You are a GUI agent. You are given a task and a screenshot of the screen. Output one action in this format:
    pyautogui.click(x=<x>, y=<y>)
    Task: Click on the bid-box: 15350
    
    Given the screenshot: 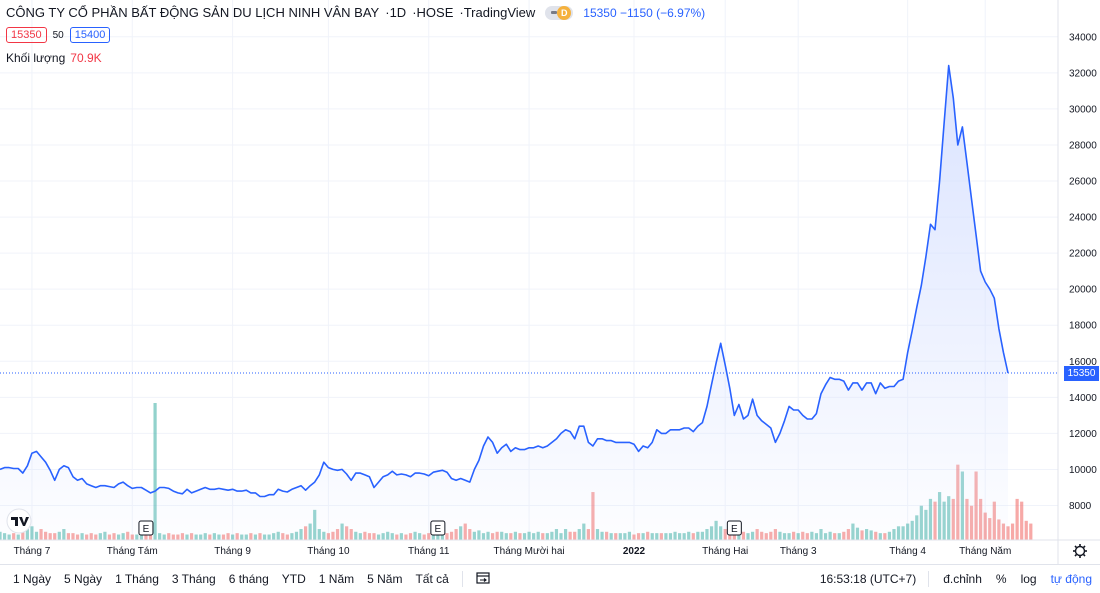 What is the action you would take?
    pyautogui.click(x=26, y=35)
    